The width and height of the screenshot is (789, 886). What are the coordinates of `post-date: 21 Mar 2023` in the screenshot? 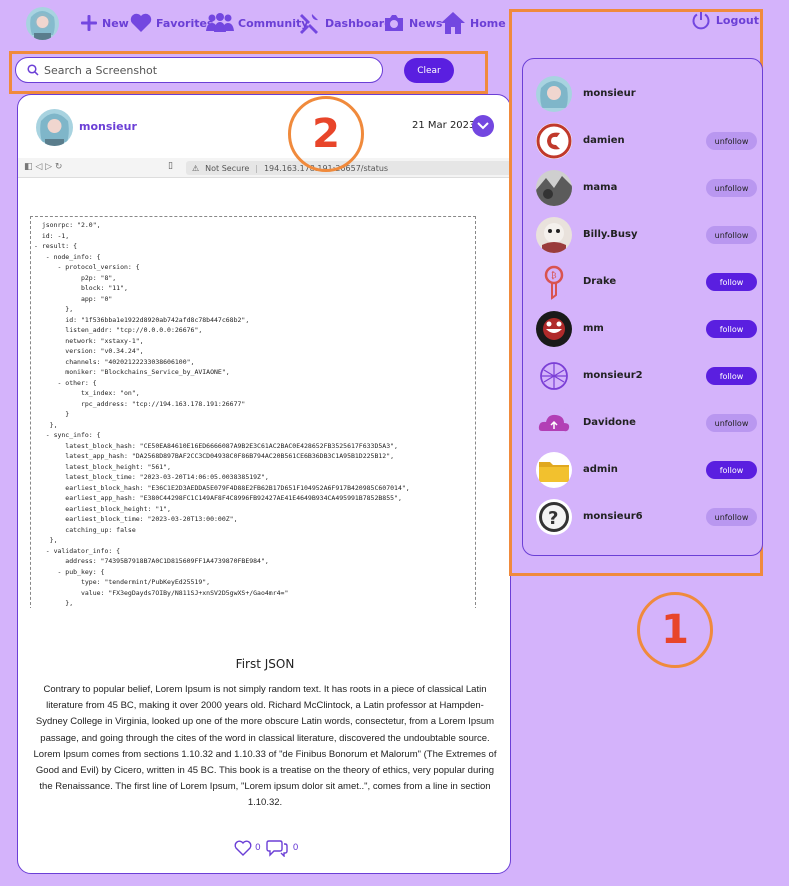 It's located at (444, 125).